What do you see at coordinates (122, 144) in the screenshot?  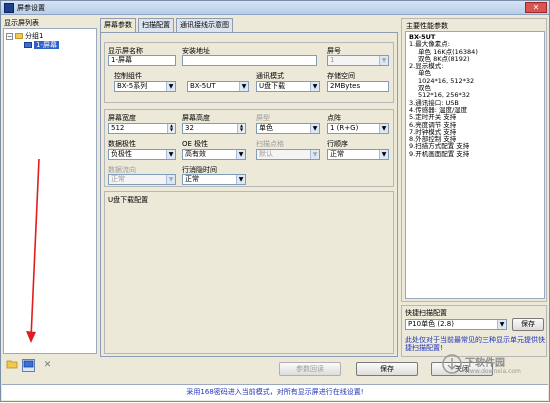 I see `data-polarity-label: 数据极性` at bounding box center [122, 144].